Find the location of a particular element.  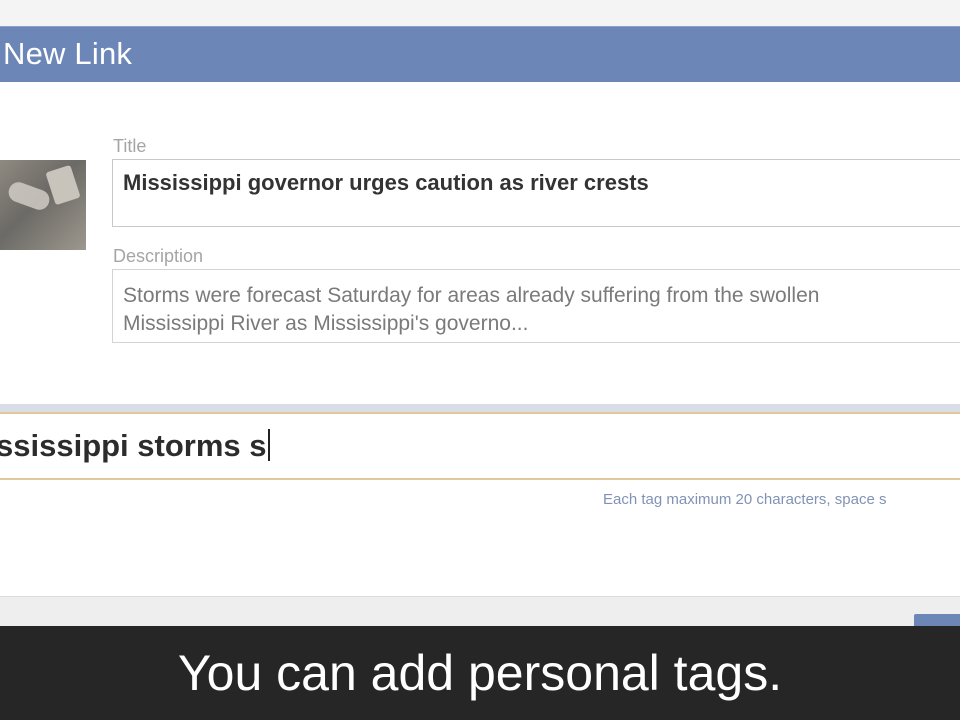

dialog-header: New Link is located at coordinates (480, 54).